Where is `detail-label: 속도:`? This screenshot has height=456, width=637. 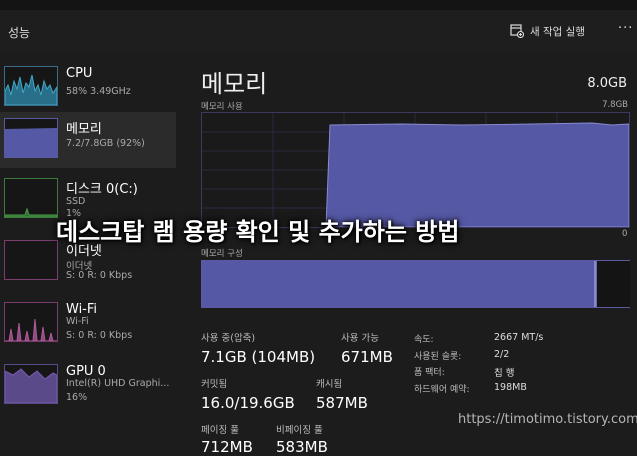
detail-label: 속도: is located at coordinates (424, 340).